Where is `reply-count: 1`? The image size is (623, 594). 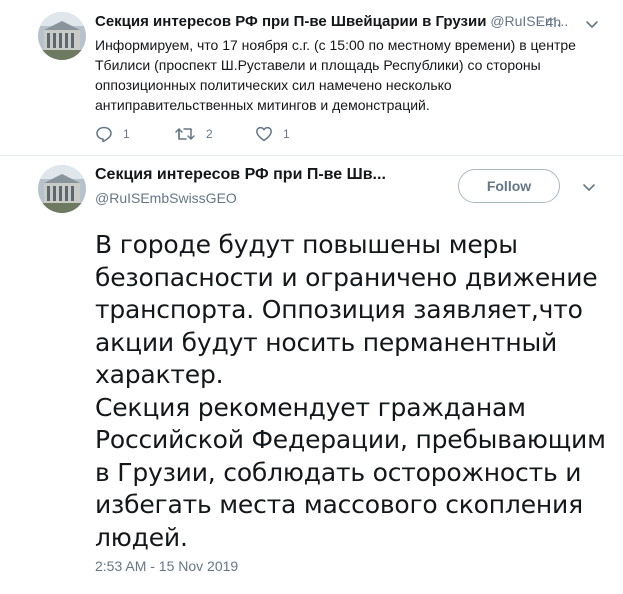 reply-count: 1 is located at coordinates (126, 134).